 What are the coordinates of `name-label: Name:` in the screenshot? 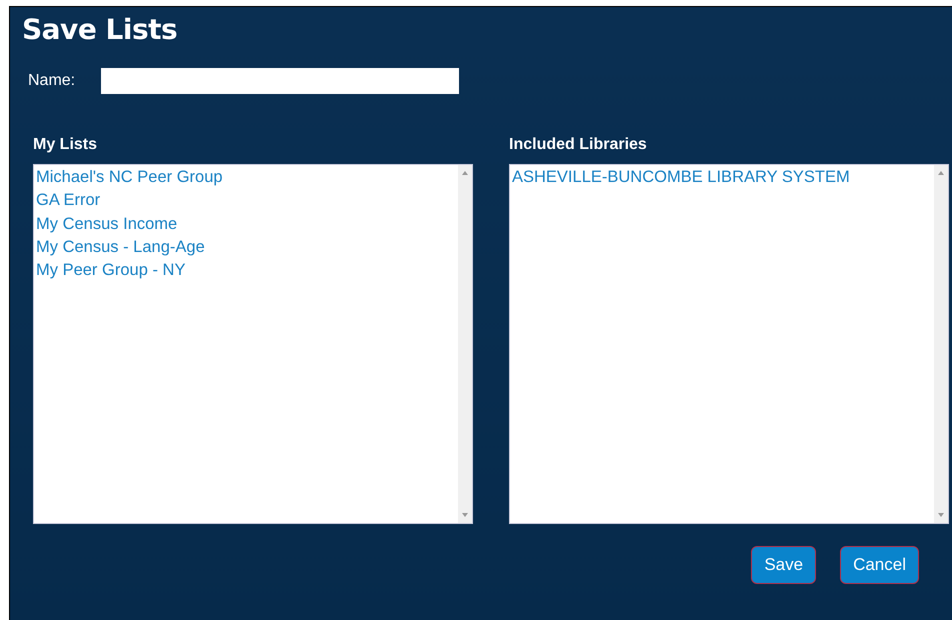 It's located at (52, 81).